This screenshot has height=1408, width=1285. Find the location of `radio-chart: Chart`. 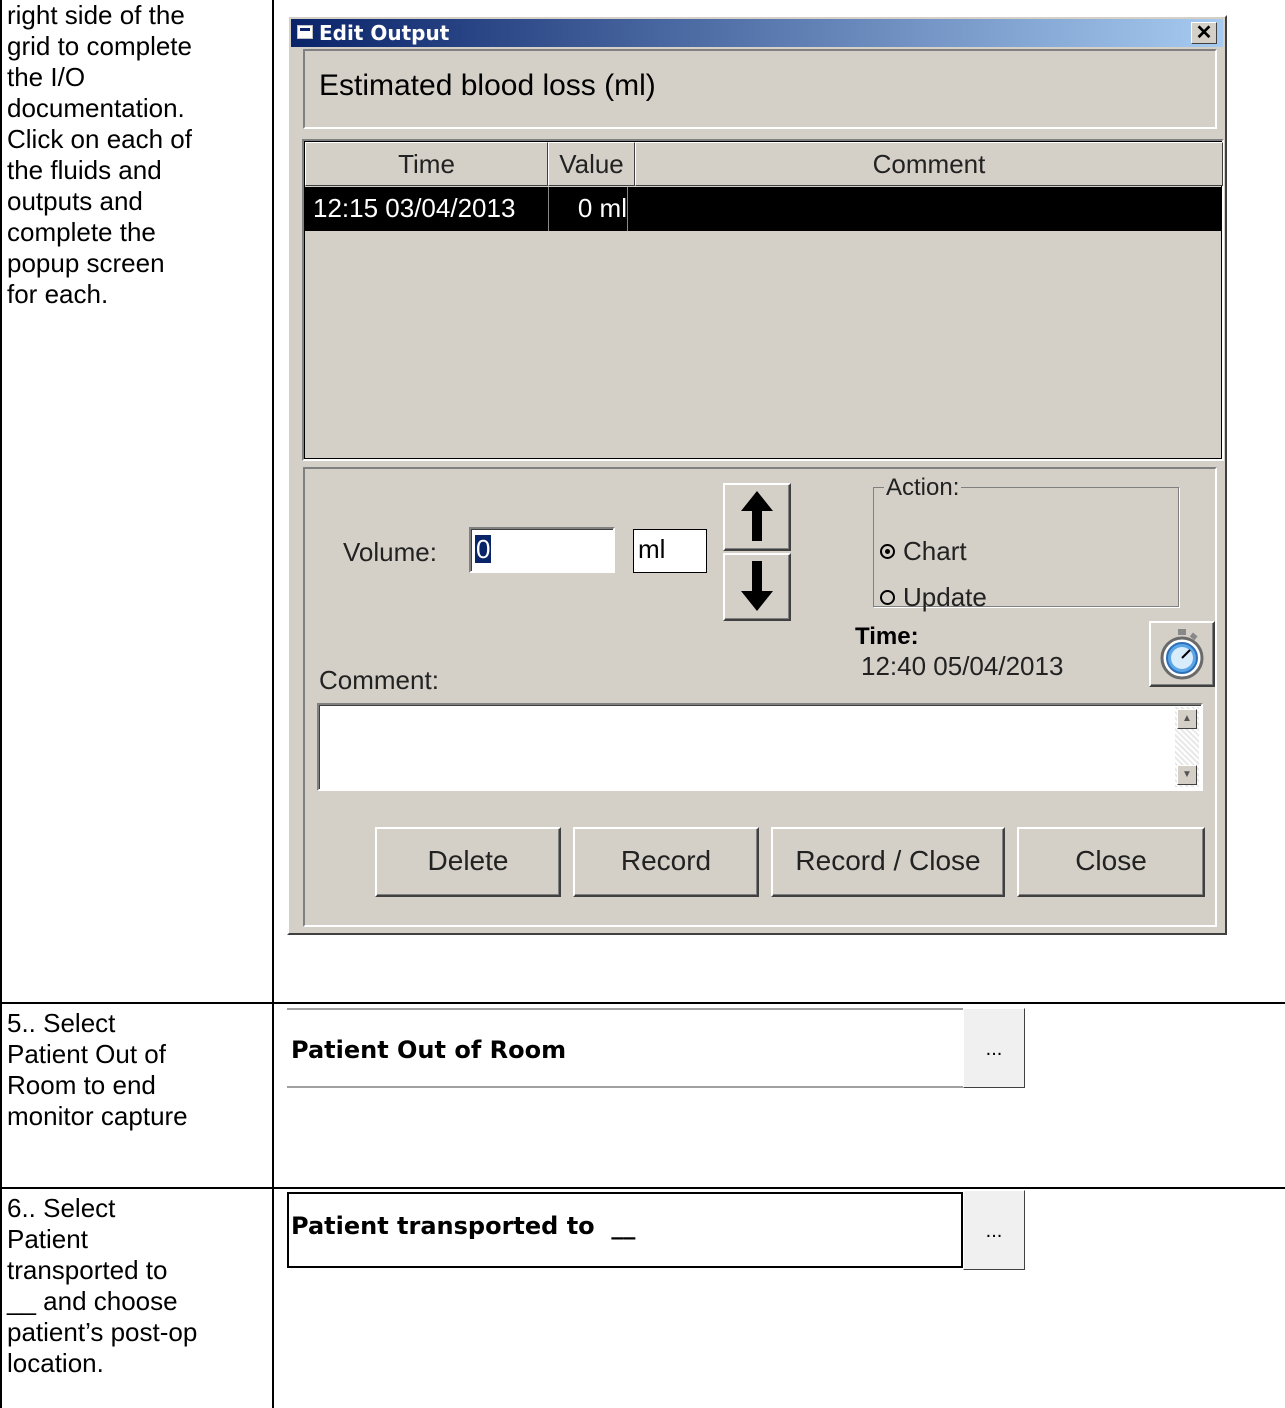

radio-chart: Chart is located at coordinates (923, 551).